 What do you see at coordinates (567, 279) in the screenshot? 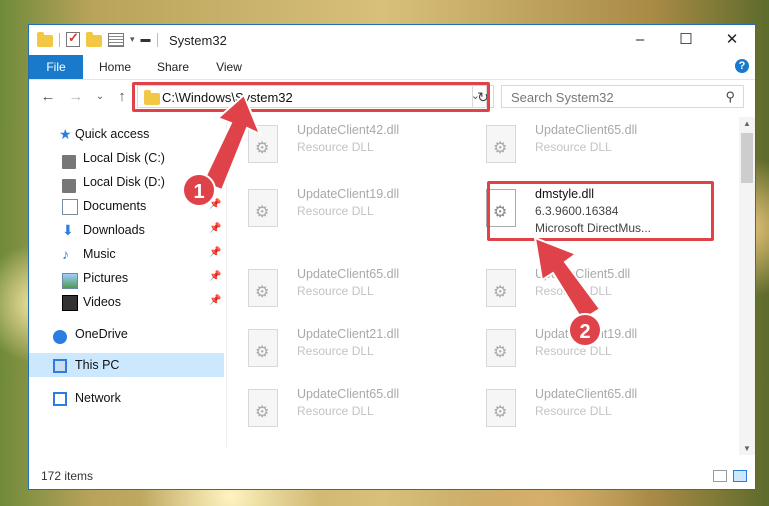
I see `arrow-to-dmstyle-file` at bounding box center [567, 279].